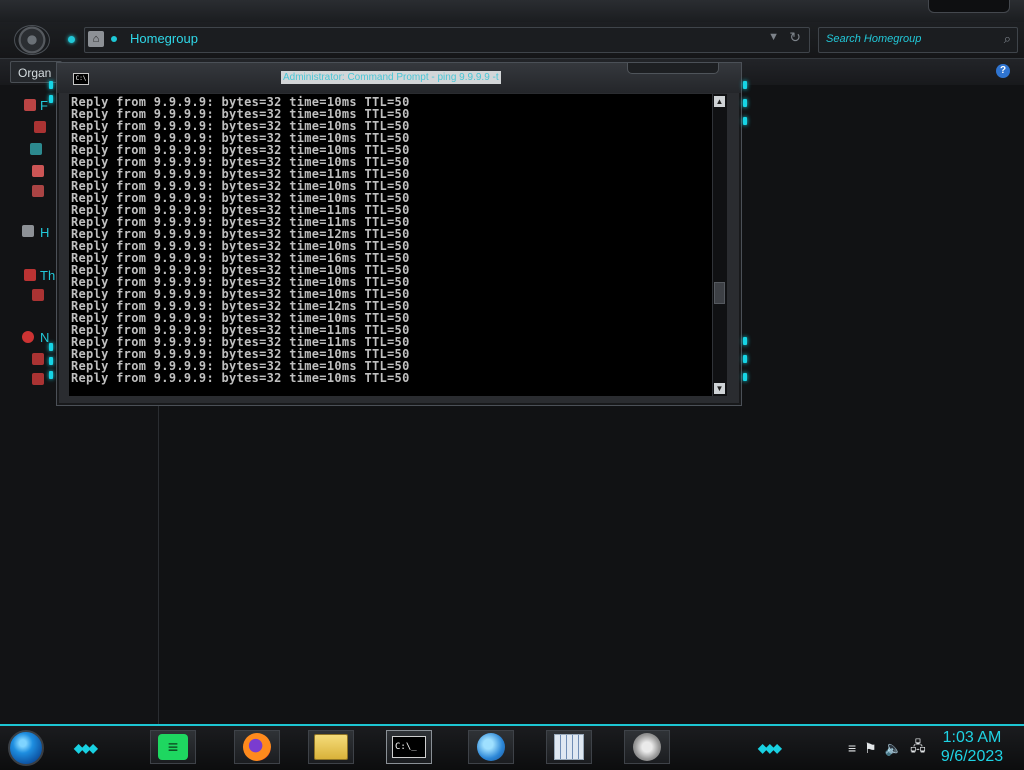 This screenshot has height=770, width=1024. I want to click on vertical-scrollbar: ▲ ▼, so click(719, 245).